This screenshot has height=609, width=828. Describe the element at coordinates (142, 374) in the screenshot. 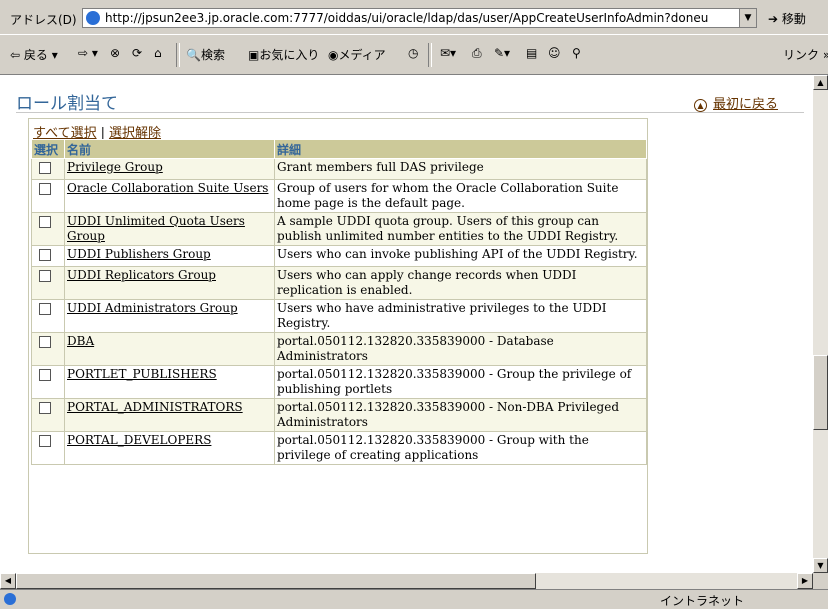

I see `role-name-link: PORTLET_PUBLISHERS` at that location.